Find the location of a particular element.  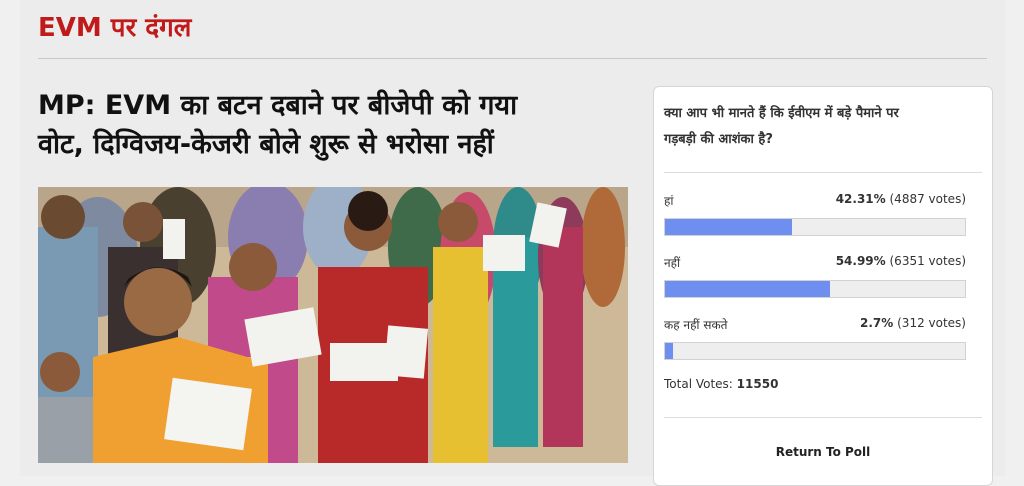

poll-option-label: कह नहीं सकते is located at coordinates (696, 325).